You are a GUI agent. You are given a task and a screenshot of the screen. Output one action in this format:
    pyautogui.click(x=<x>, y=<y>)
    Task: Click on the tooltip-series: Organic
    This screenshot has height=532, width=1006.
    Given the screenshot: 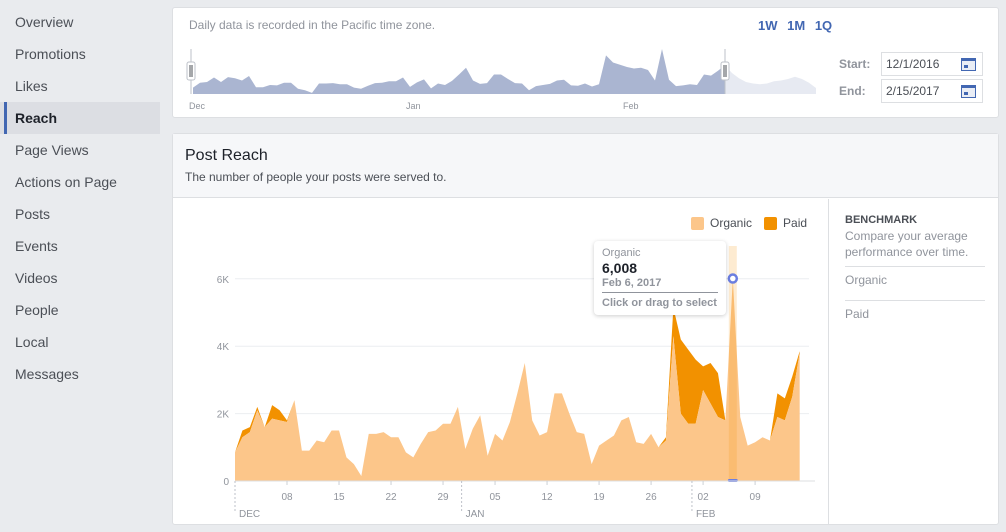 What is the action you would take?
    pyautogui.click(x=621, y=253)
    